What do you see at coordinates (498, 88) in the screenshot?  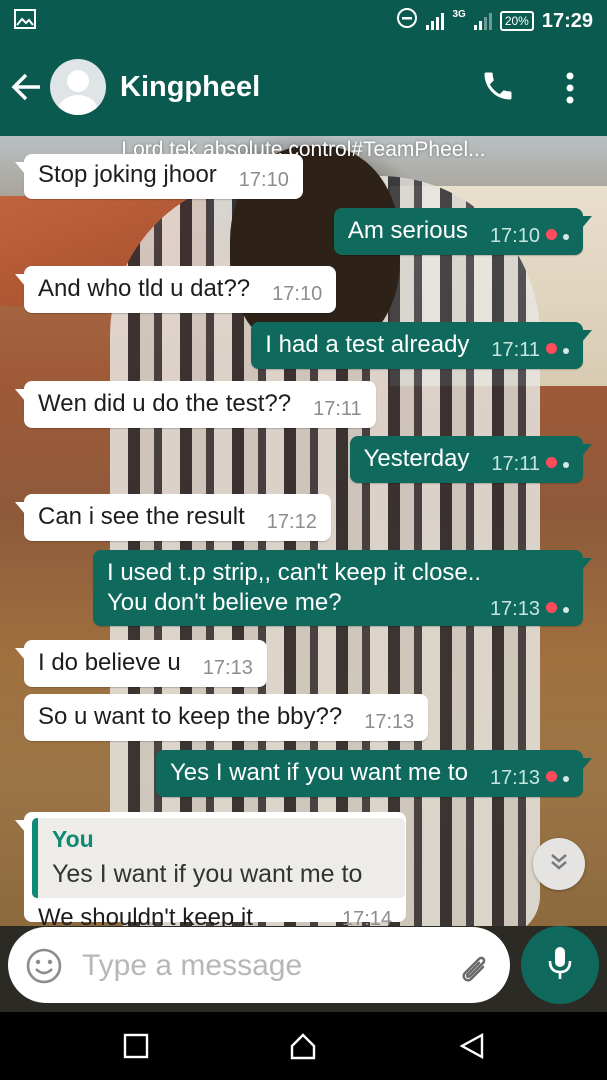 I see `call-icon` at bounding box center [498, 88].